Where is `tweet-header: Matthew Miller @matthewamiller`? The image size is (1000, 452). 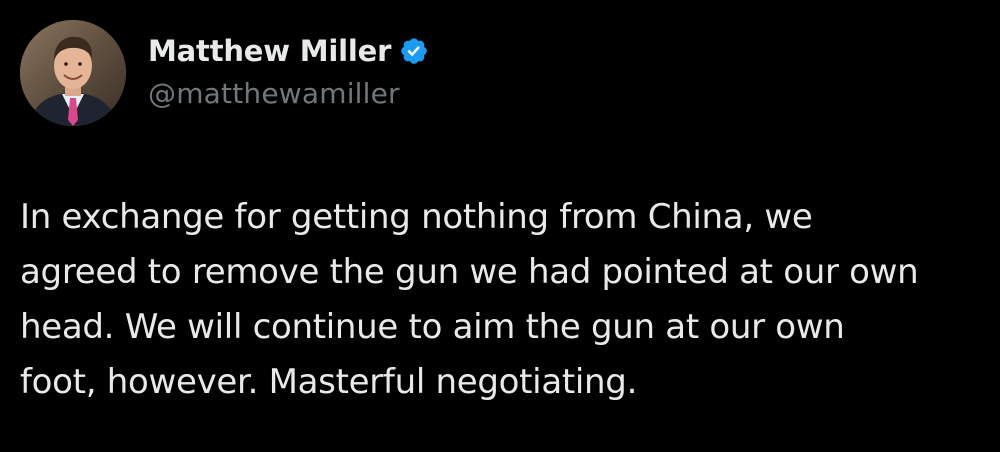
tweet-header: Matthew Miller @matthewamiller is located at coordinates (224, 73).